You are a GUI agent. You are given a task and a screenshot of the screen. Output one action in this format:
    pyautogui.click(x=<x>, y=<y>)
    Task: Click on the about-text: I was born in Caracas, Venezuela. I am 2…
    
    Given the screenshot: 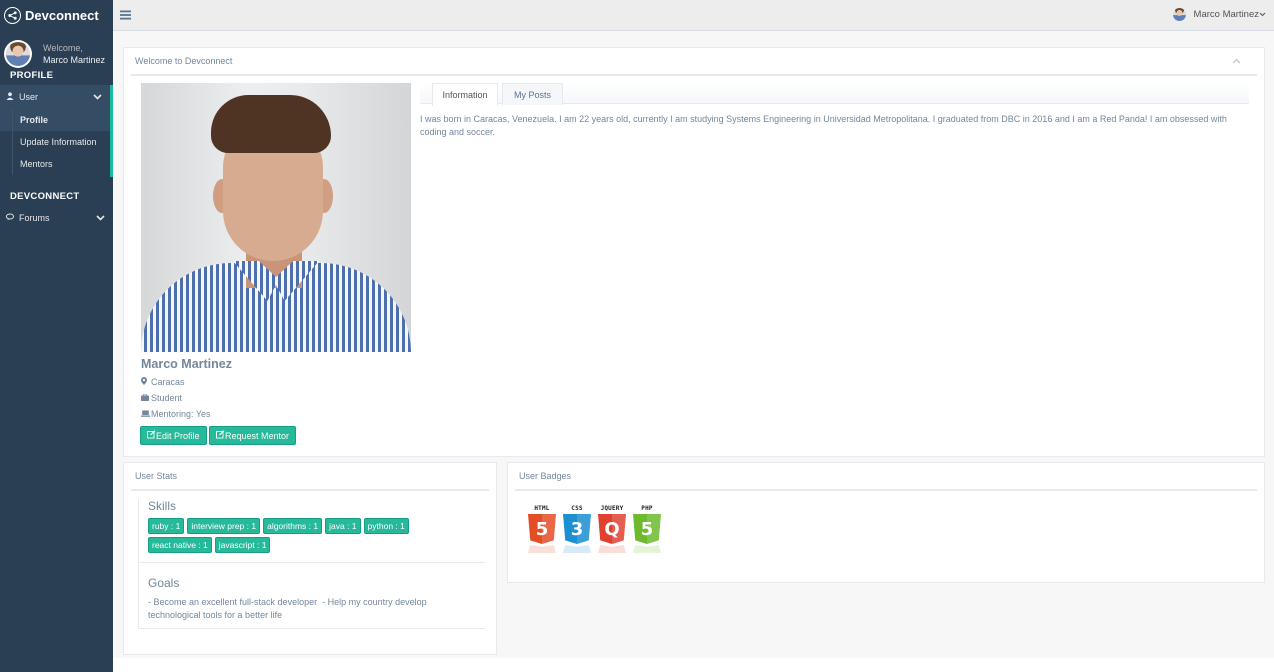 What is the action you would take?
    pyautogui.click(x=823, y=125)
    